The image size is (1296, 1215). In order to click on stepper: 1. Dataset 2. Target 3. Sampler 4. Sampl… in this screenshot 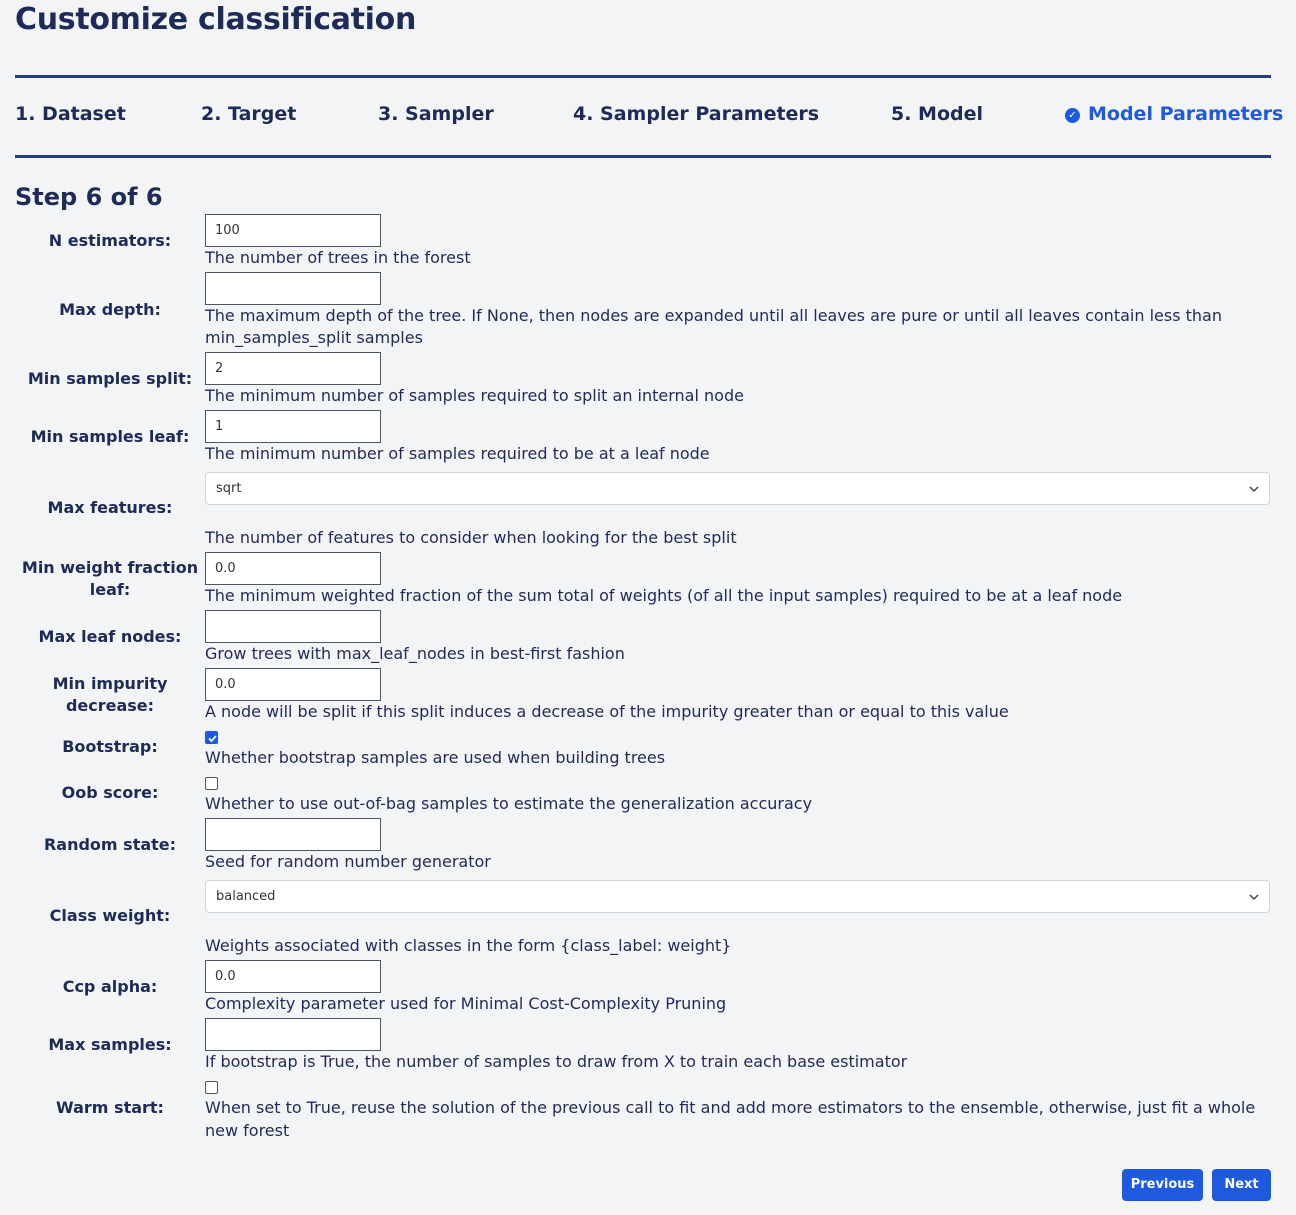, I will do `click(648, 118)`.